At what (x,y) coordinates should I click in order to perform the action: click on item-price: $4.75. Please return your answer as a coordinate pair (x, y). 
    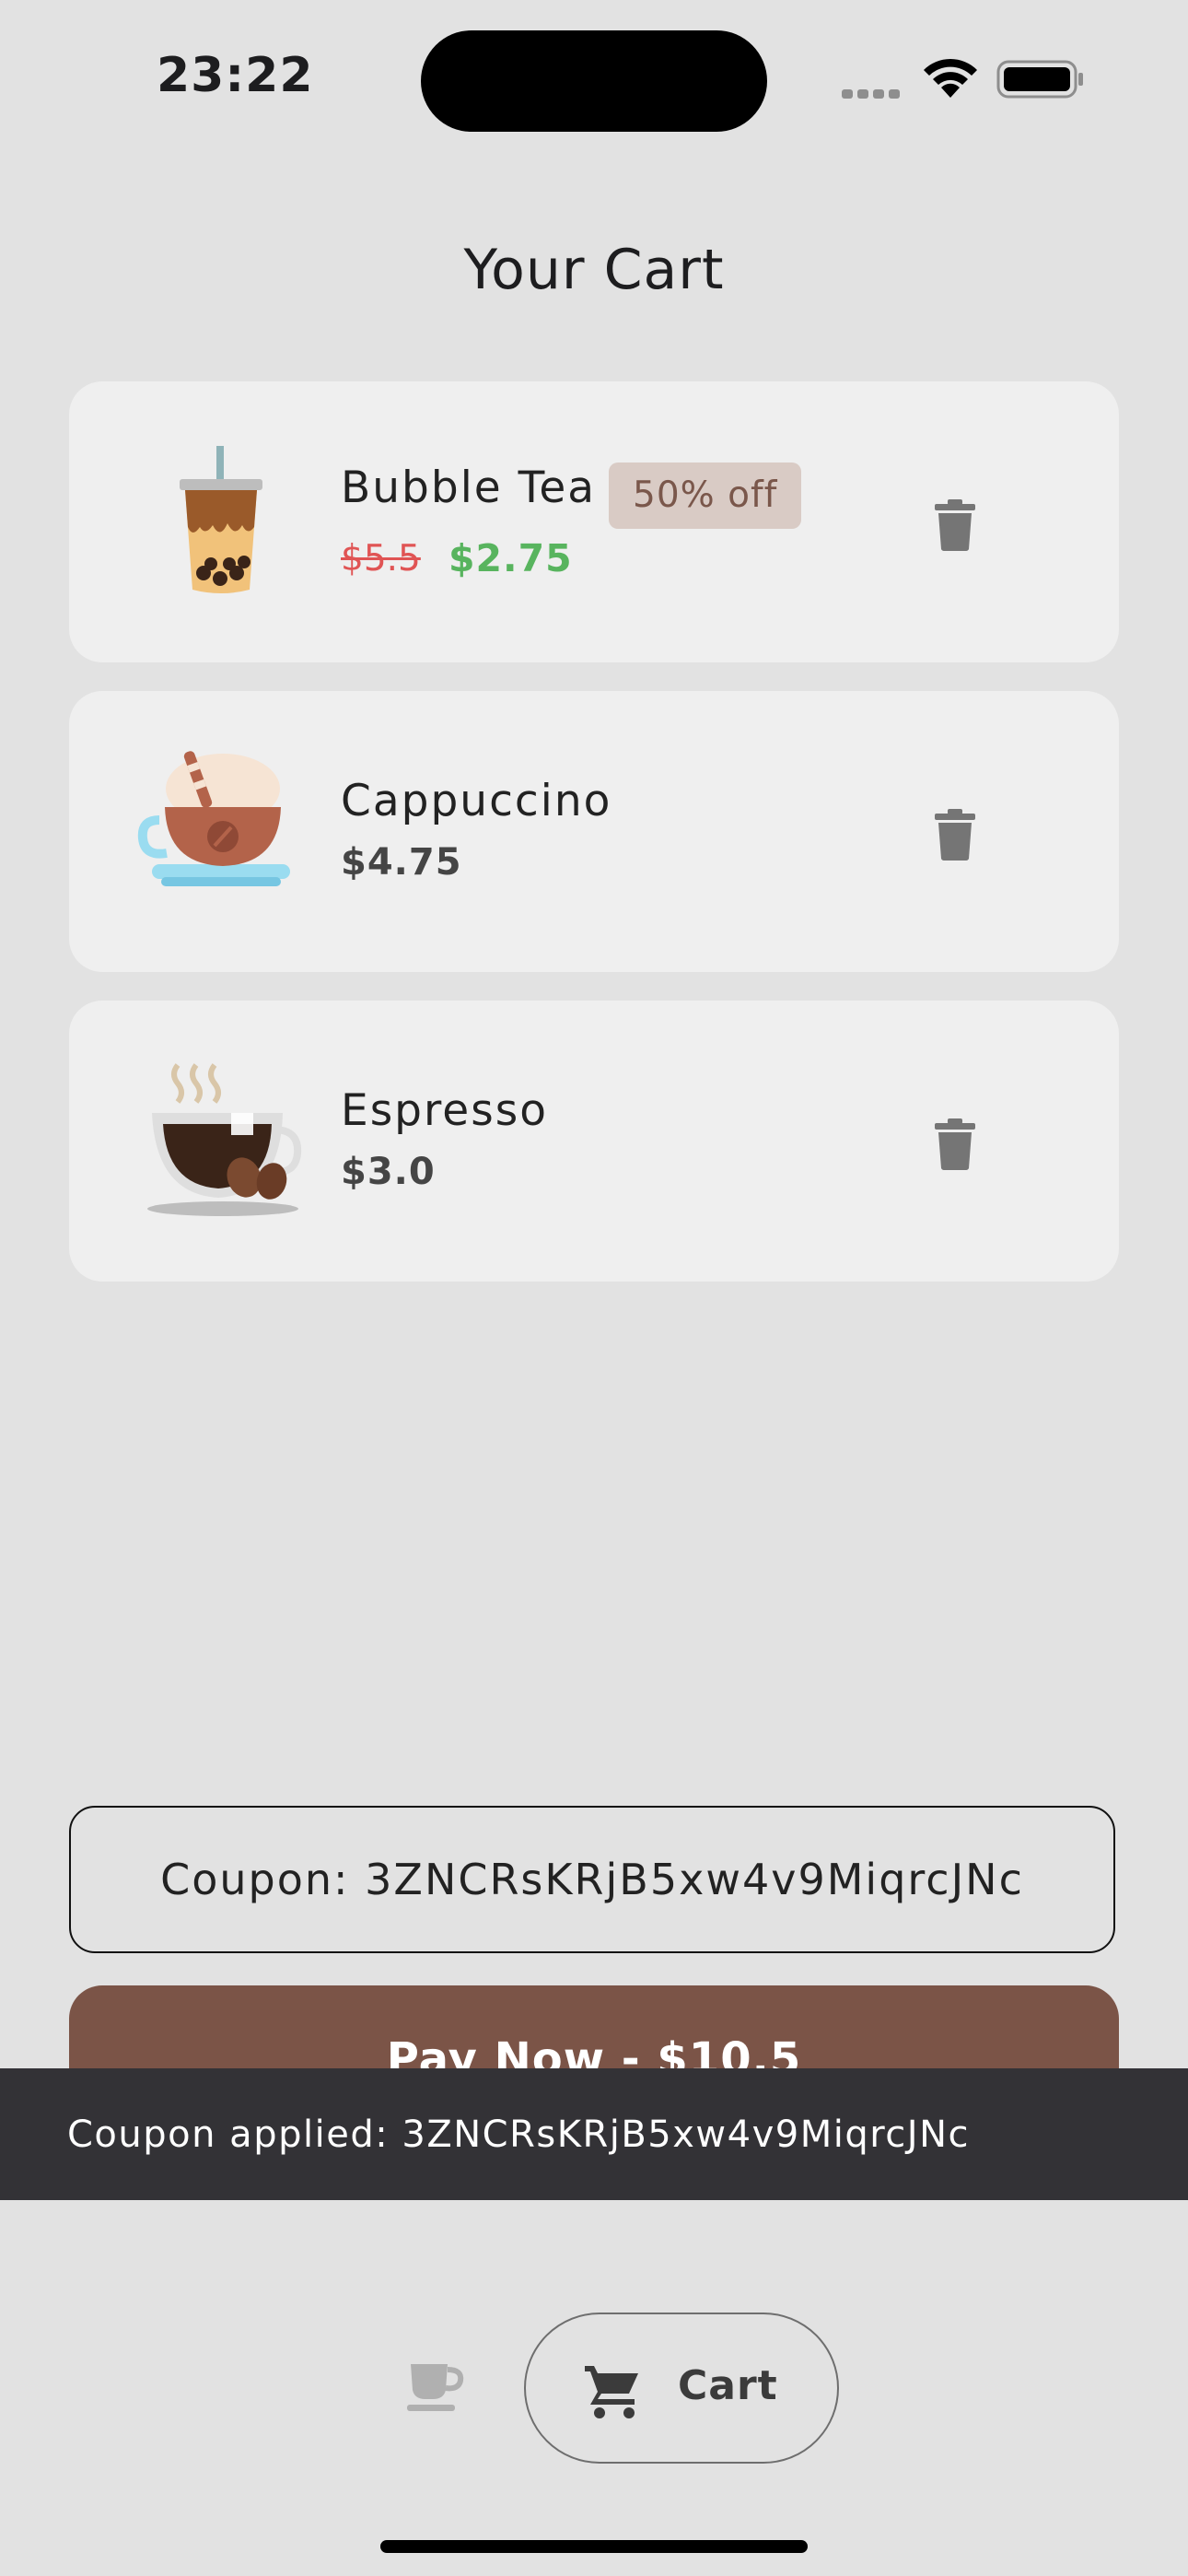
    Looking at the image, I should click on (401, 862).